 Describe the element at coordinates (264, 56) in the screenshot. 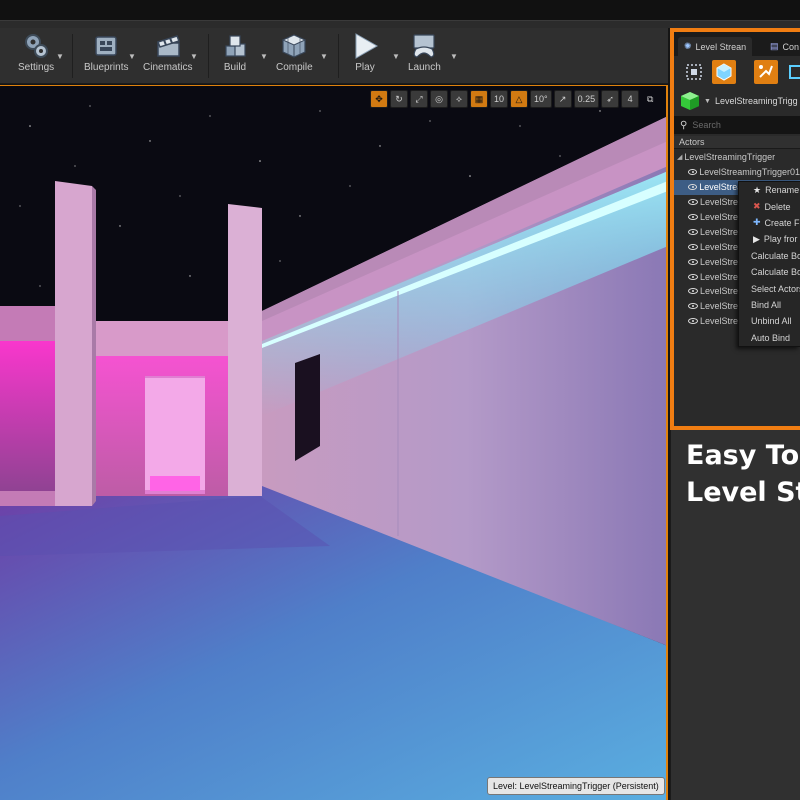

I see `build-dropdown-arrow: ▼` at that location.